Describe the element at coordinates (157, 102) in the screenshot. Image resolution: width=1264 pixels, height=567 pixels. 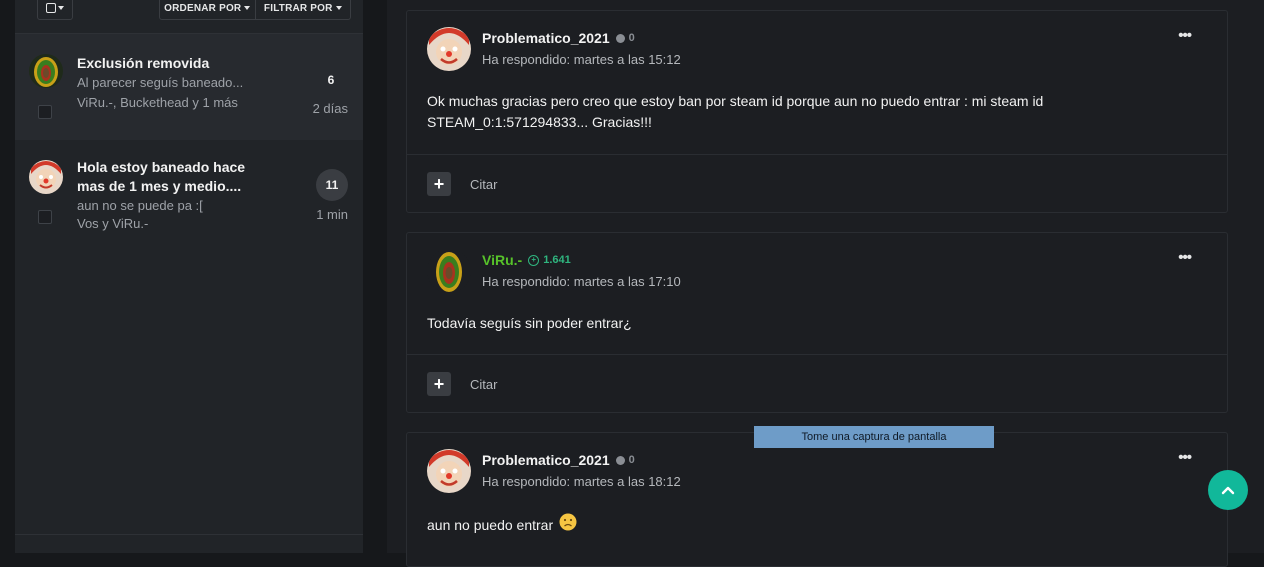
I see `conversation-participants: ViRu.-, Buckethead y 1 más` at that location.